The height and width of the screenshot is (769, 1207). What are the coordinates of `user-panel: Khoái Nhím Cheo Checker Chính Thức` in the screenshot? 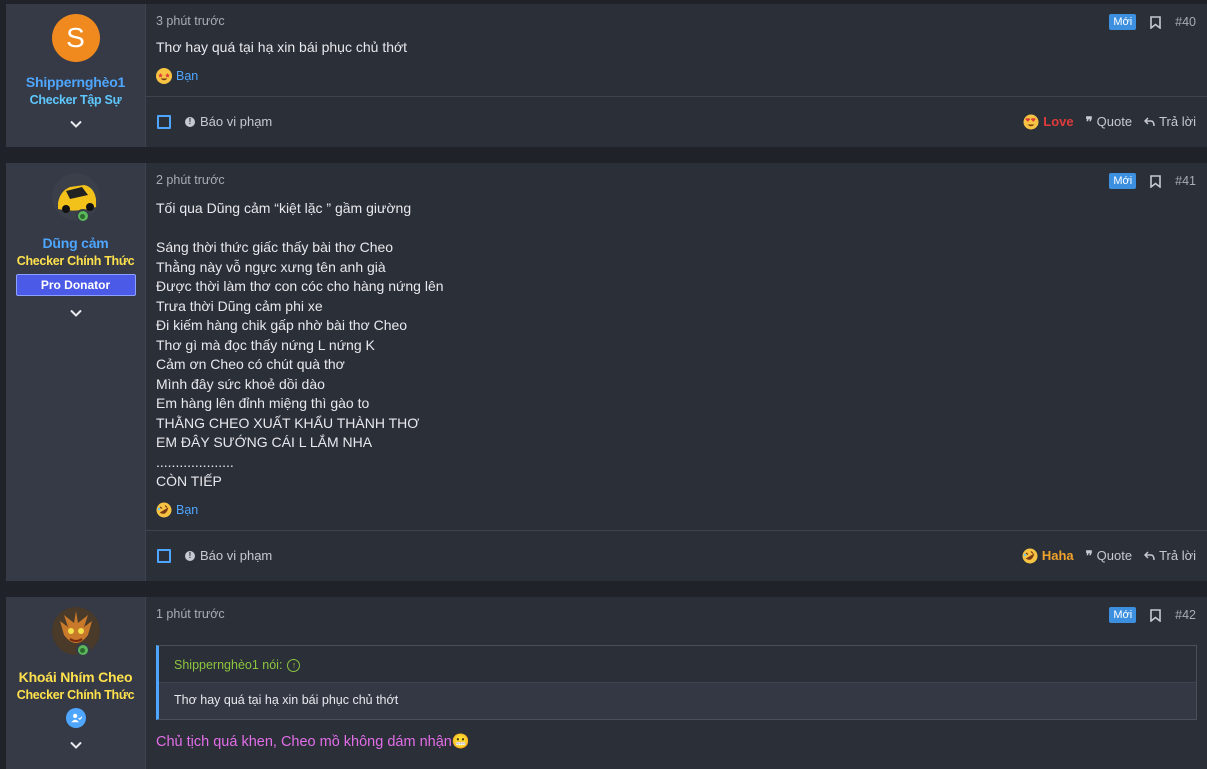 It's located at (76, 683).